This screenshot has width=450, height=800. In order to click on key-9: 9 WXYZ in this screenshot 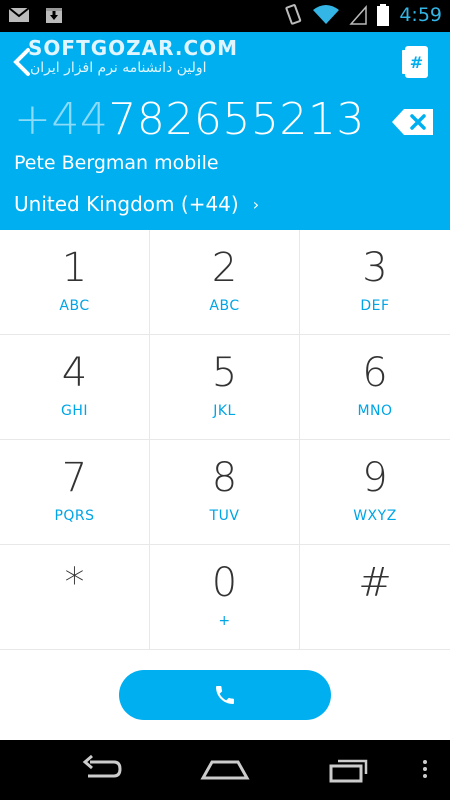, I will do `click(375, 492)`.